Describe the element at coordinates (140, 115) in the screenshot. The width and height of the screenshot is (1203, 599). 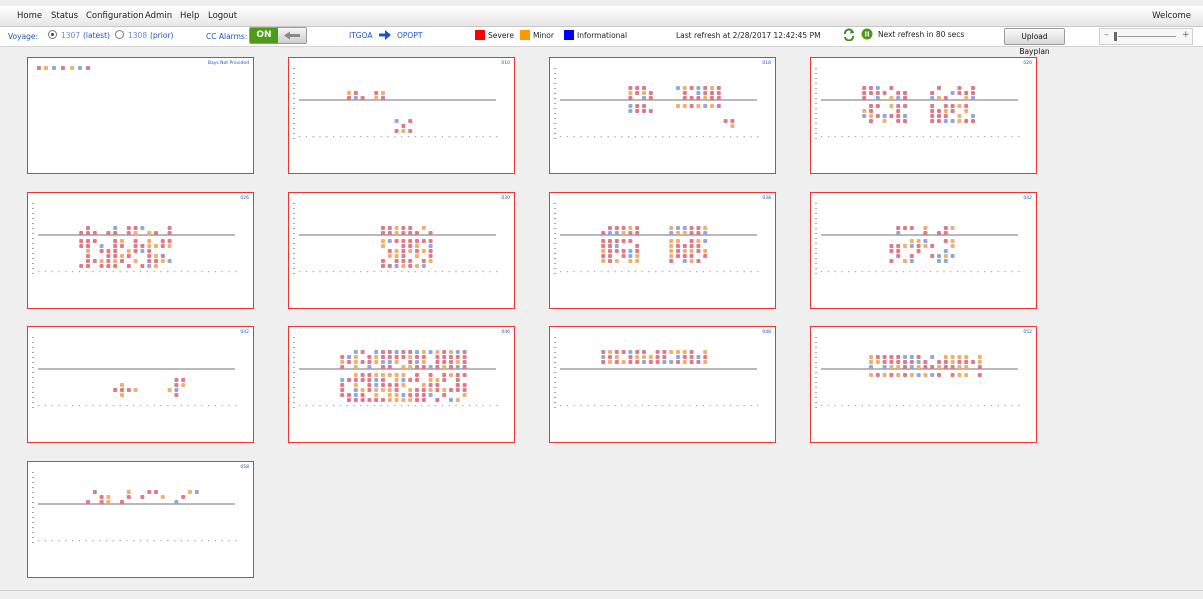
I see `bay-card-0: Bays Not Provided` at that location.